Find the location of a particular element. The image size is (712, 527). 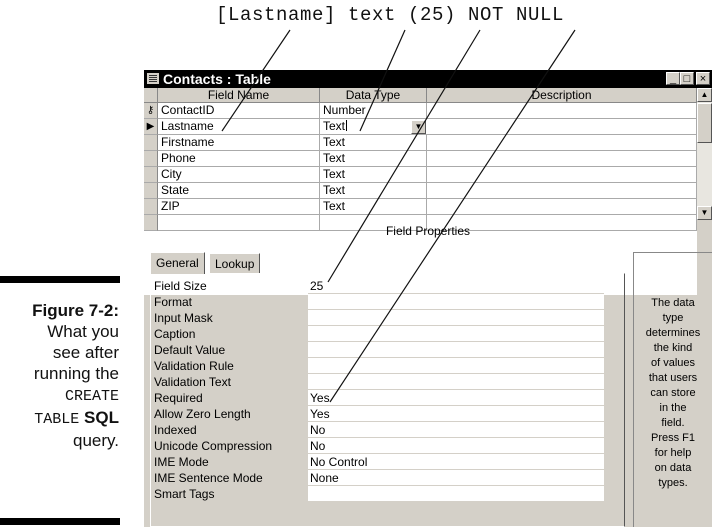

field-name-cell: Firstname is located at coordinates (239, 143).